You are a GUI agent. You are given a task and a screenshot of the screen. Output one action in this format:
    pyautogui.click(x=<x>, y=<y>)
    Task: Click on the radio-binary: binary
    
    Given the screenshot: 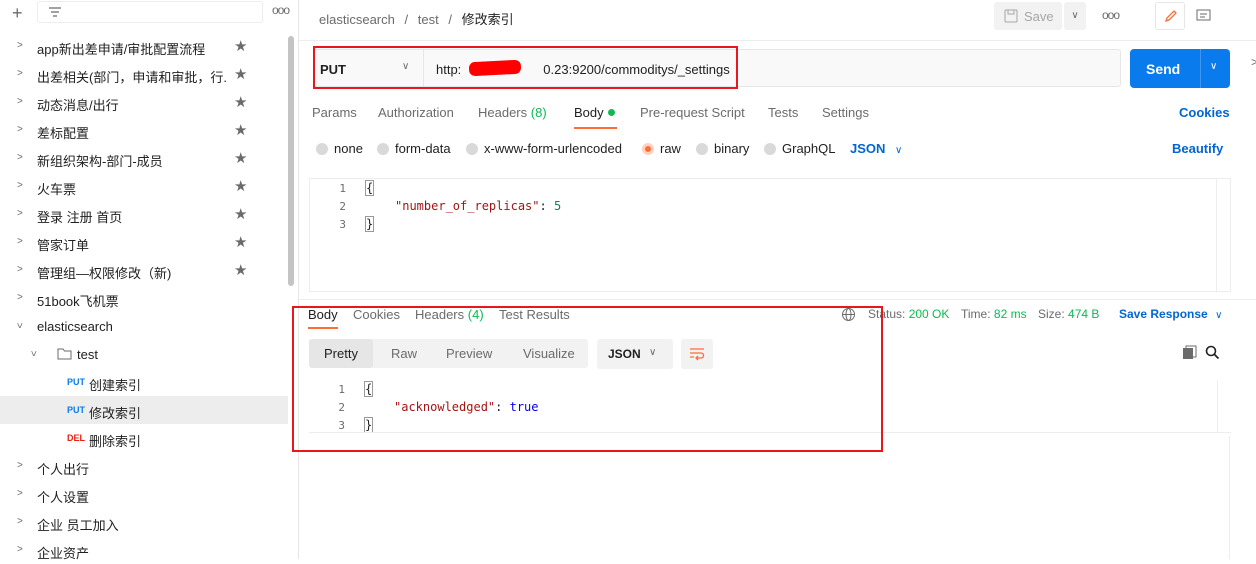 What is the action you would take?
    pyautogui.click(x=722, y=148)
    